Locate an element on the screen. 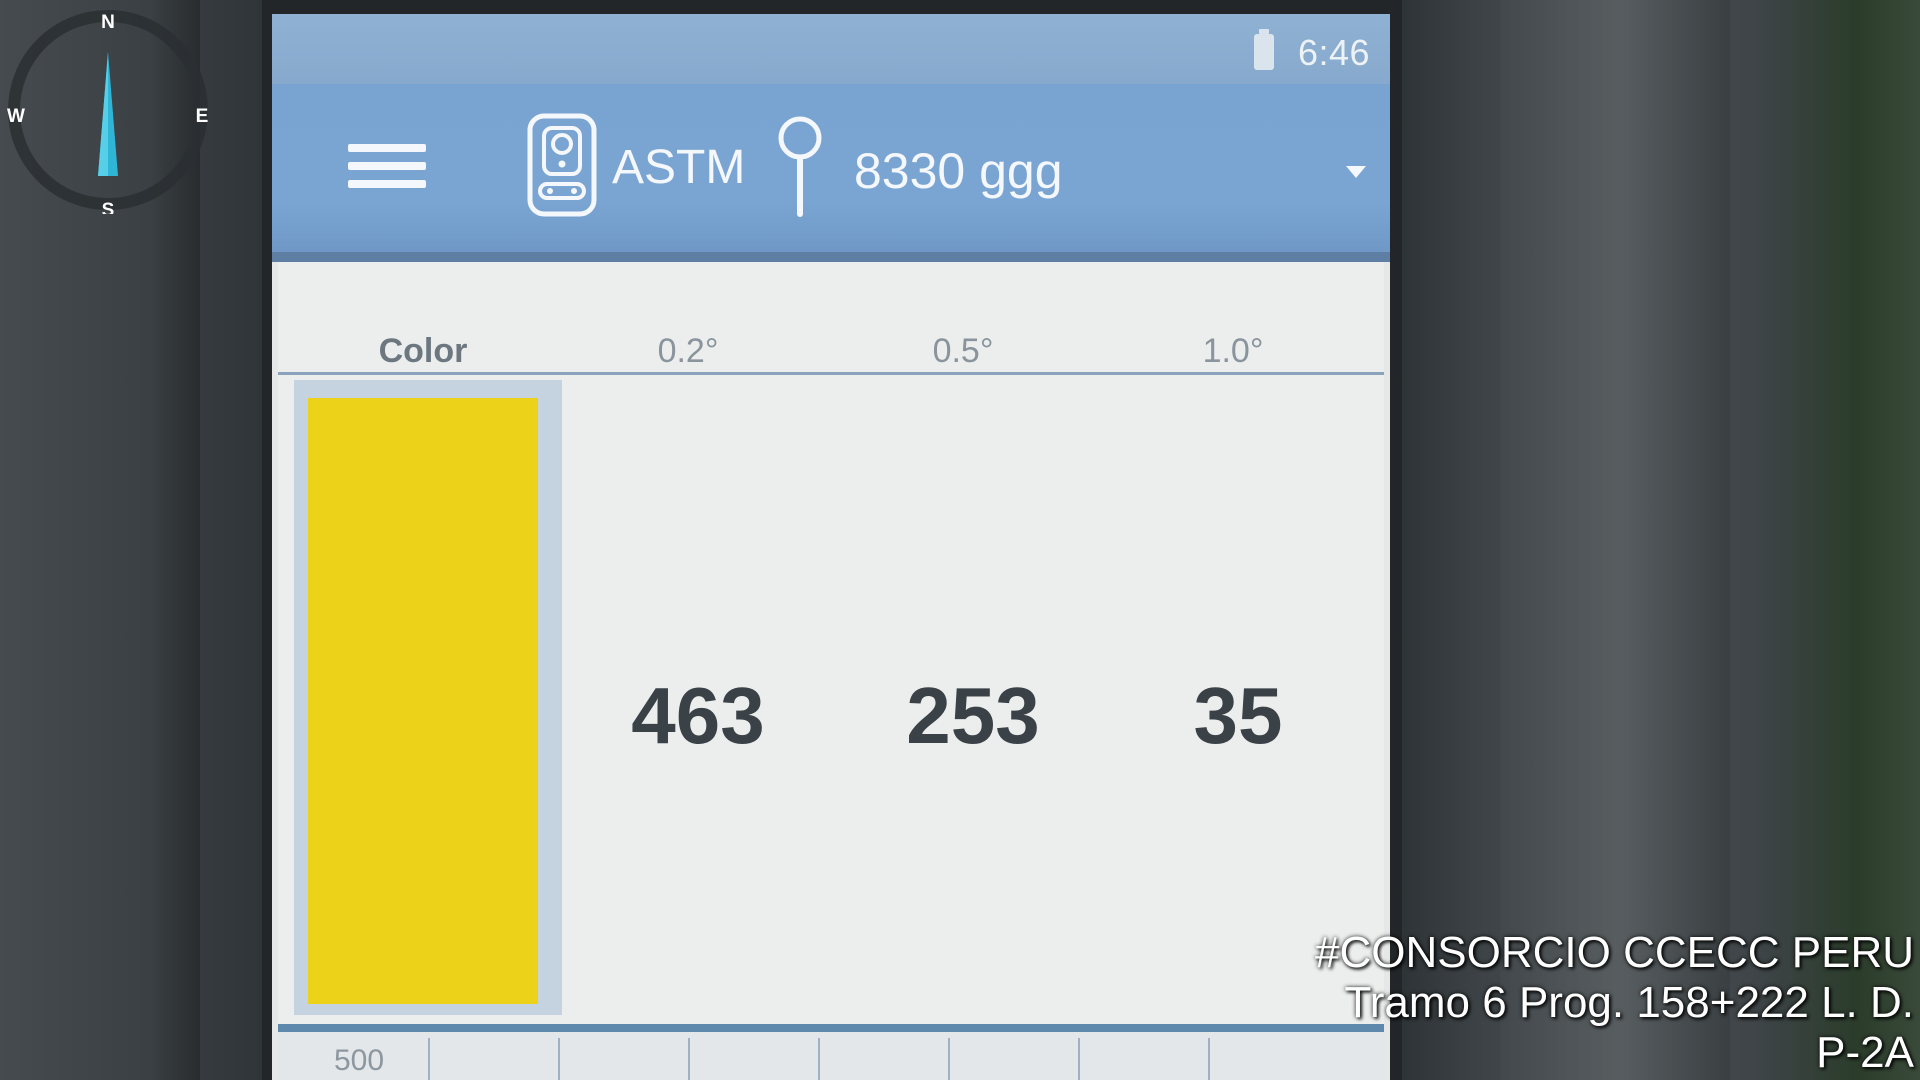 Image resolution: width=1920 pixels, height=1080 pixels. history-chart-strip: 500 is located at coordinates (831, 1052).